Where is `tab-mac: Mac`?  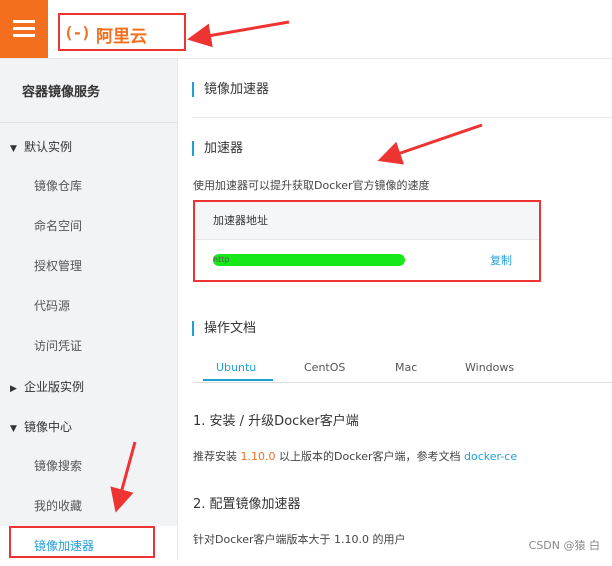
tab-mac: Mac is located at coordinates (406, 367).